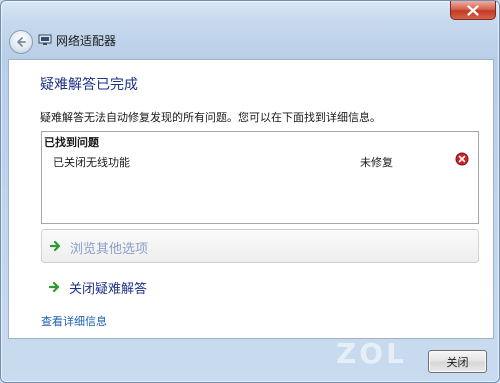 The image size is (500, 383). What do you see at coordinates (191, 287) in the screenshot?
I see `close-troubleshooter-link: 关闭疑难解答` at bounding box center [191, 287].